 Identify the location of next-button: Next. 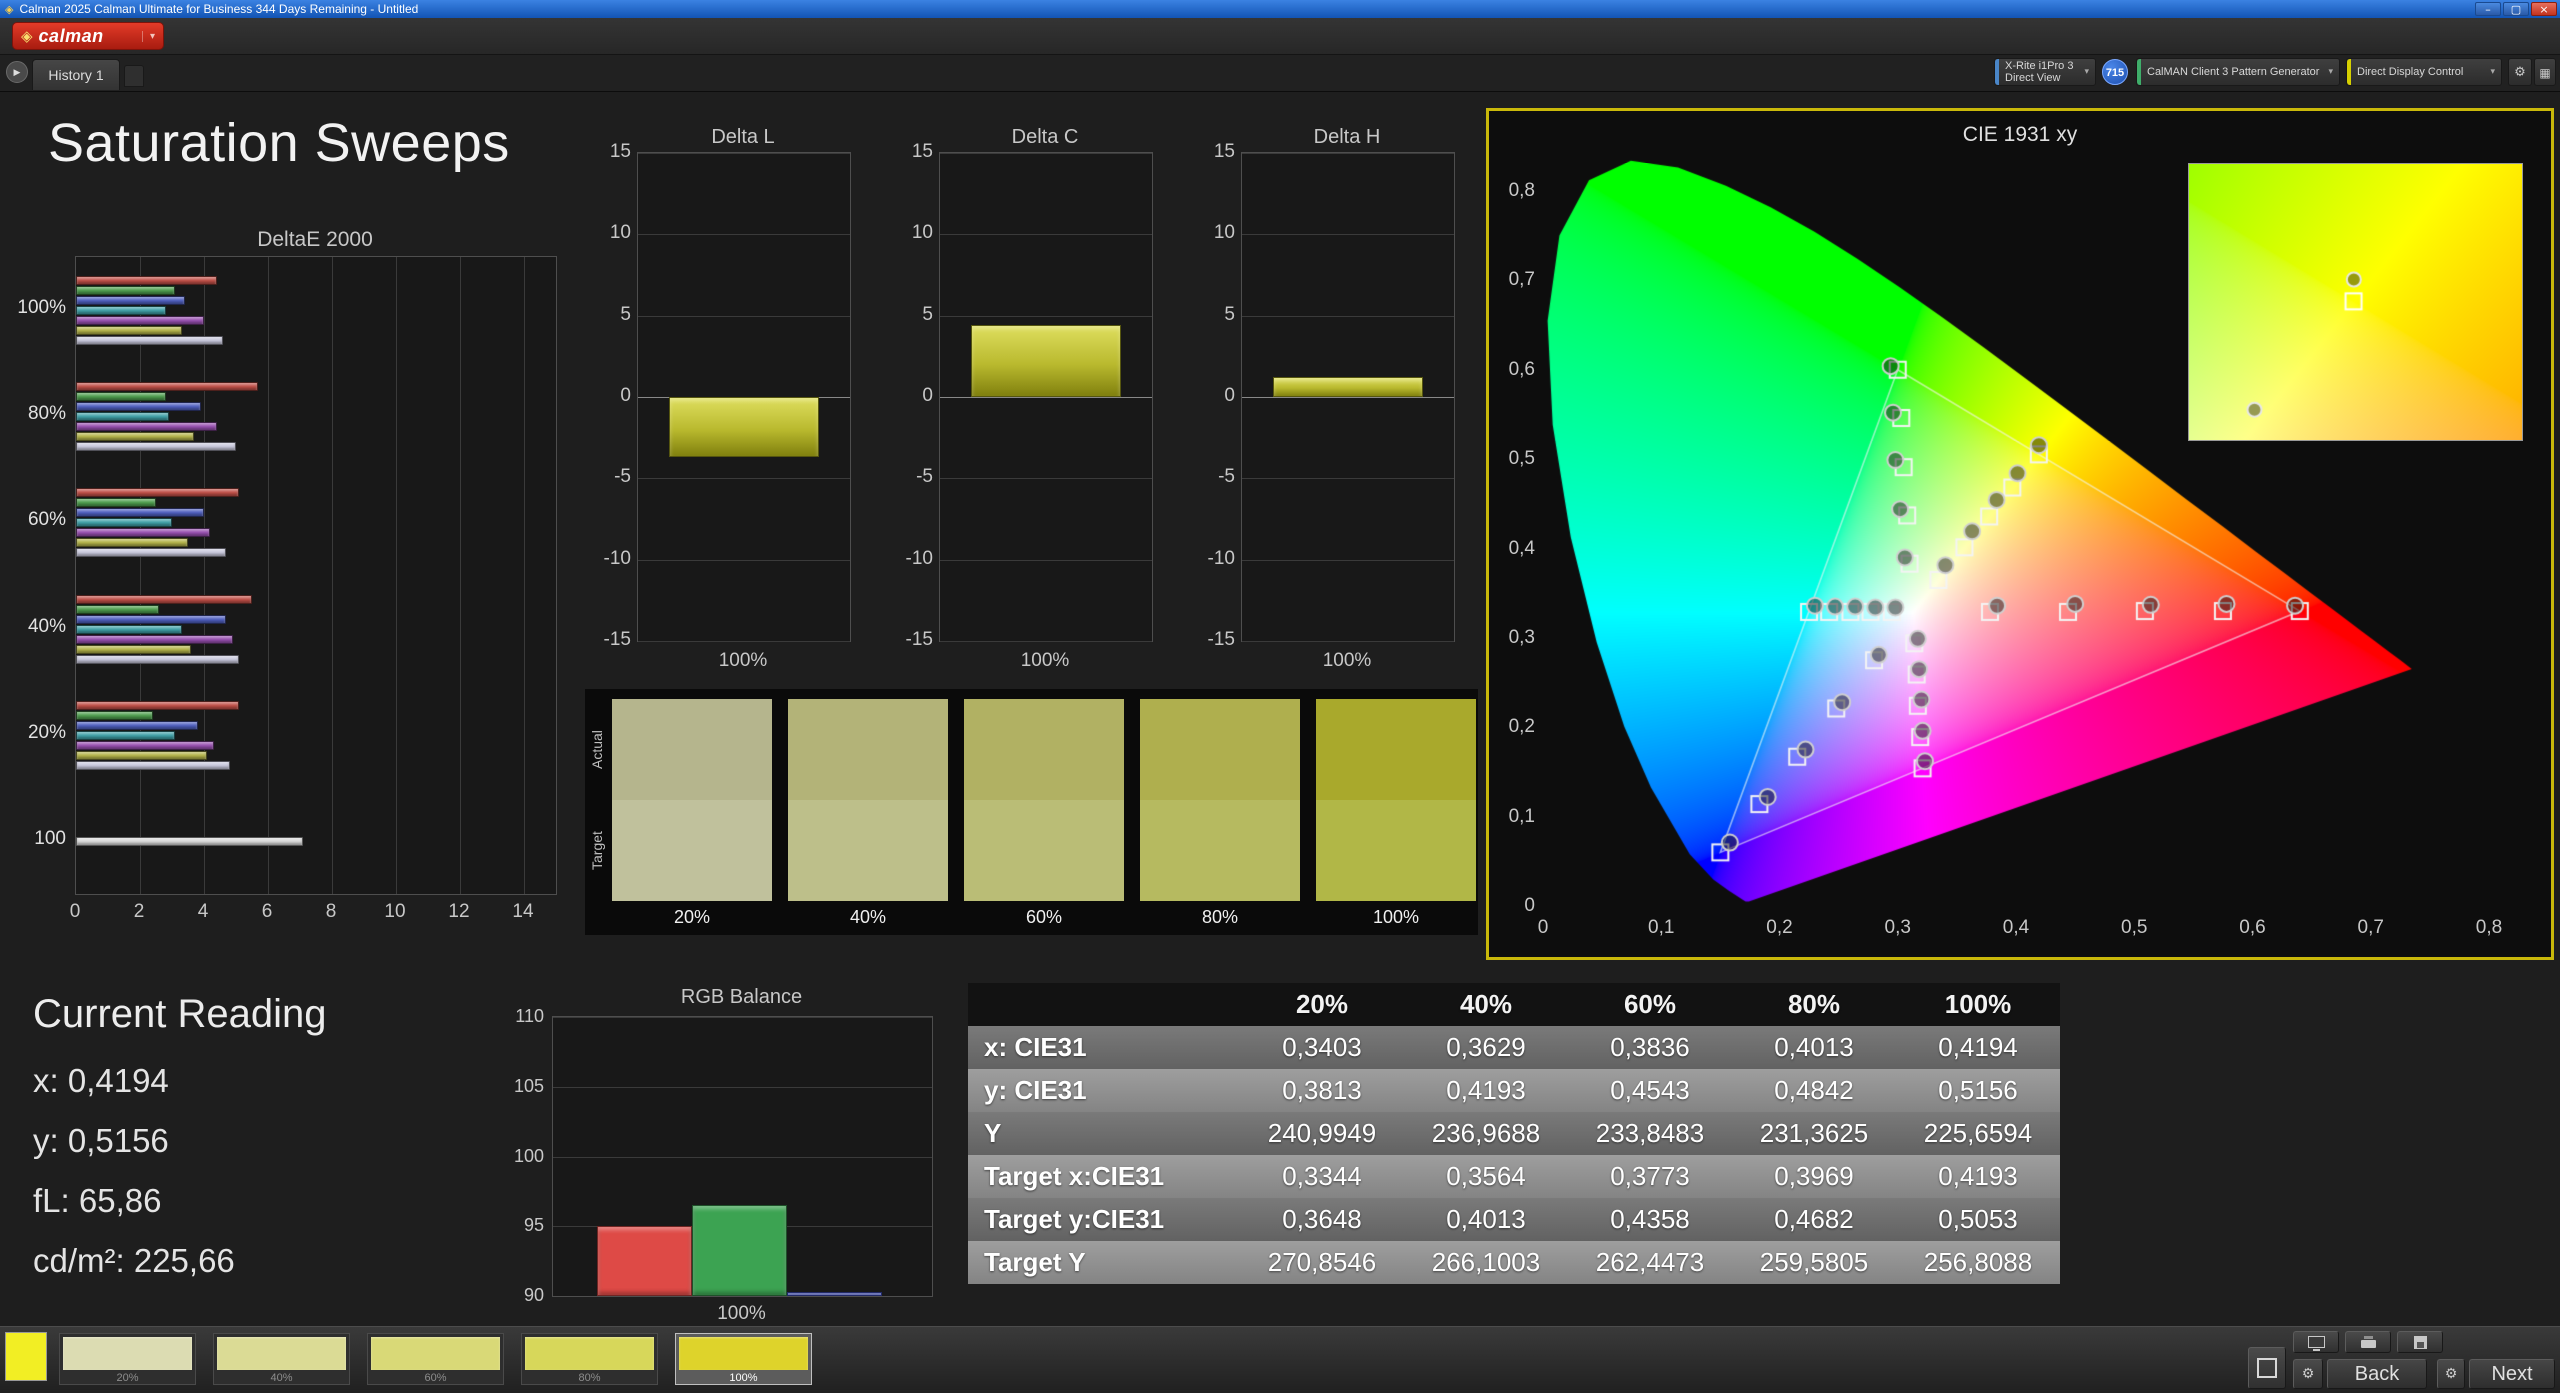
(2512, 1374).